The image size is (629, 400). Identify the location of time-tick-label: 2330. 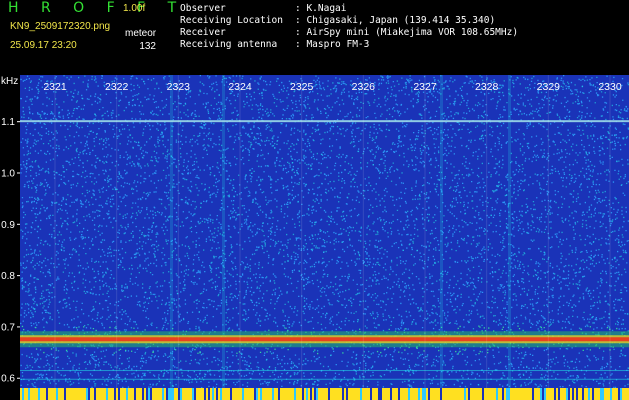
(610, 87).